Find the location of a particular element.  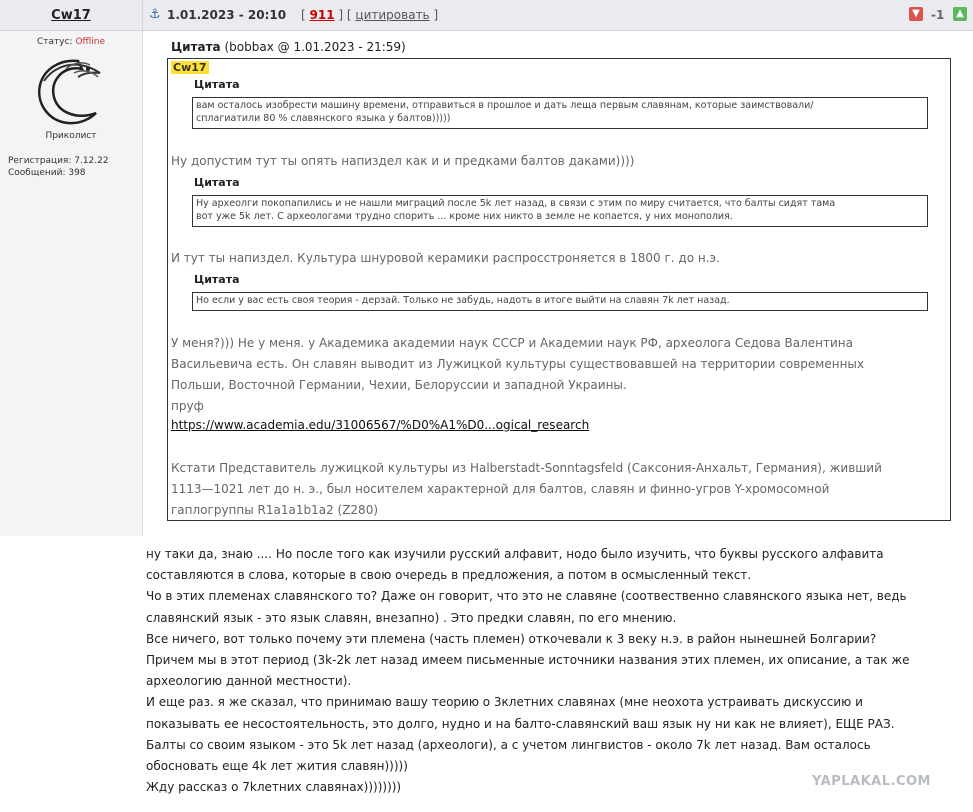

body-line: археологию данной местности). is located at coordinates (249, 681).